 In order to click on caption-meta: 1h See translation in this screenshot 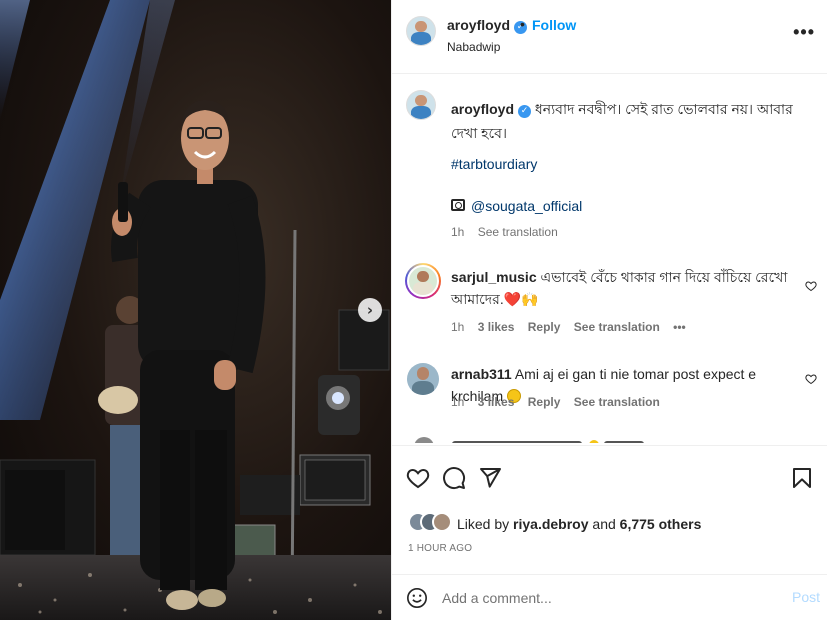, I will do `click(509, 232)`.